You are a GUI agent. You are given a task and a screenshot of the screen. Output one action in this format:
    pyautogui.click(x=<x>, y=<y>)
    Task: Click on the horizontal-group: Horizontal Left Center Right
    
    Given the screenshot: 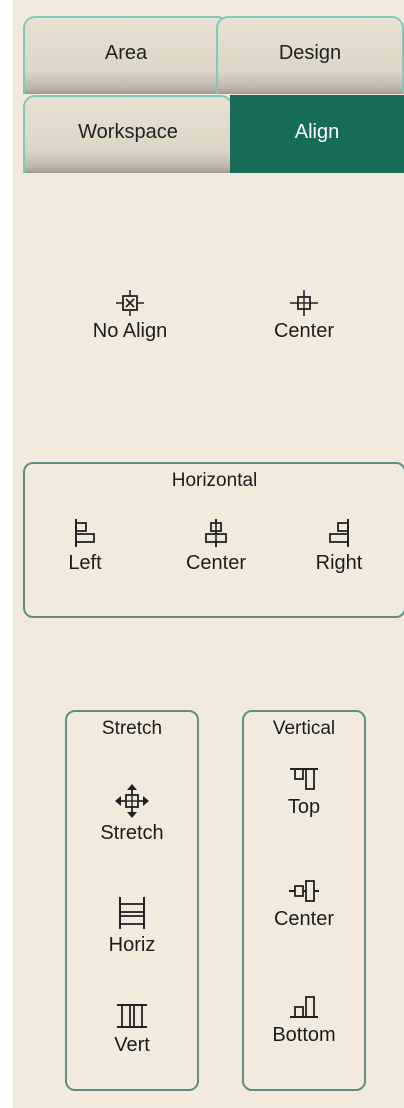 What is the action you would take?
    pyautogui.click(x=213, y=540)
    